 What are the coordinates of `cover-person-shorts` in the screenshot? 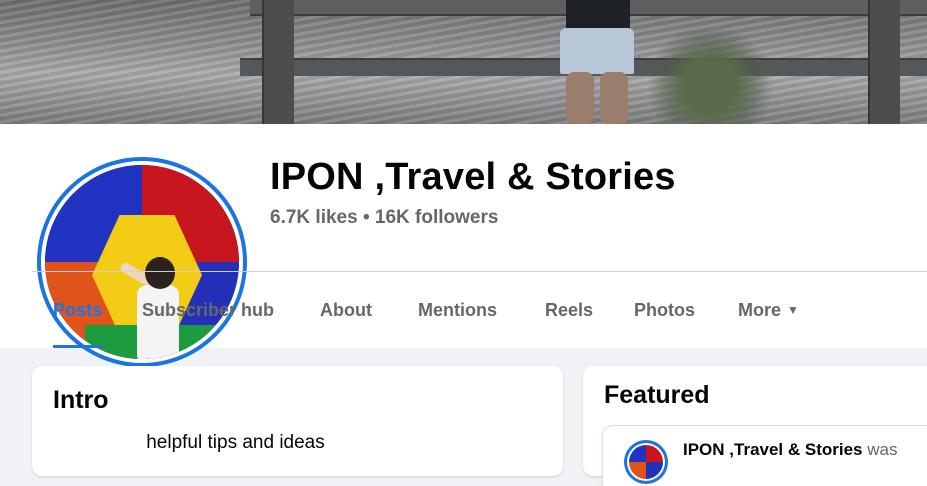 It's located at (597, 51).